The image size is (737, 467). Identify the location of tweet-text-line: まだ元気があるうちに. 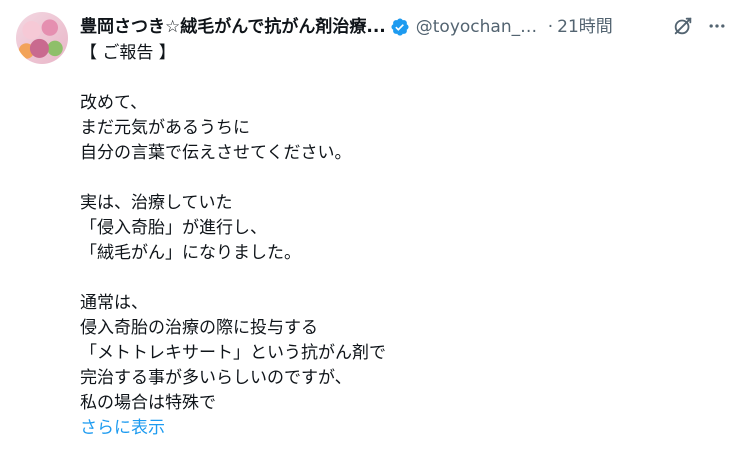
(165, 128).